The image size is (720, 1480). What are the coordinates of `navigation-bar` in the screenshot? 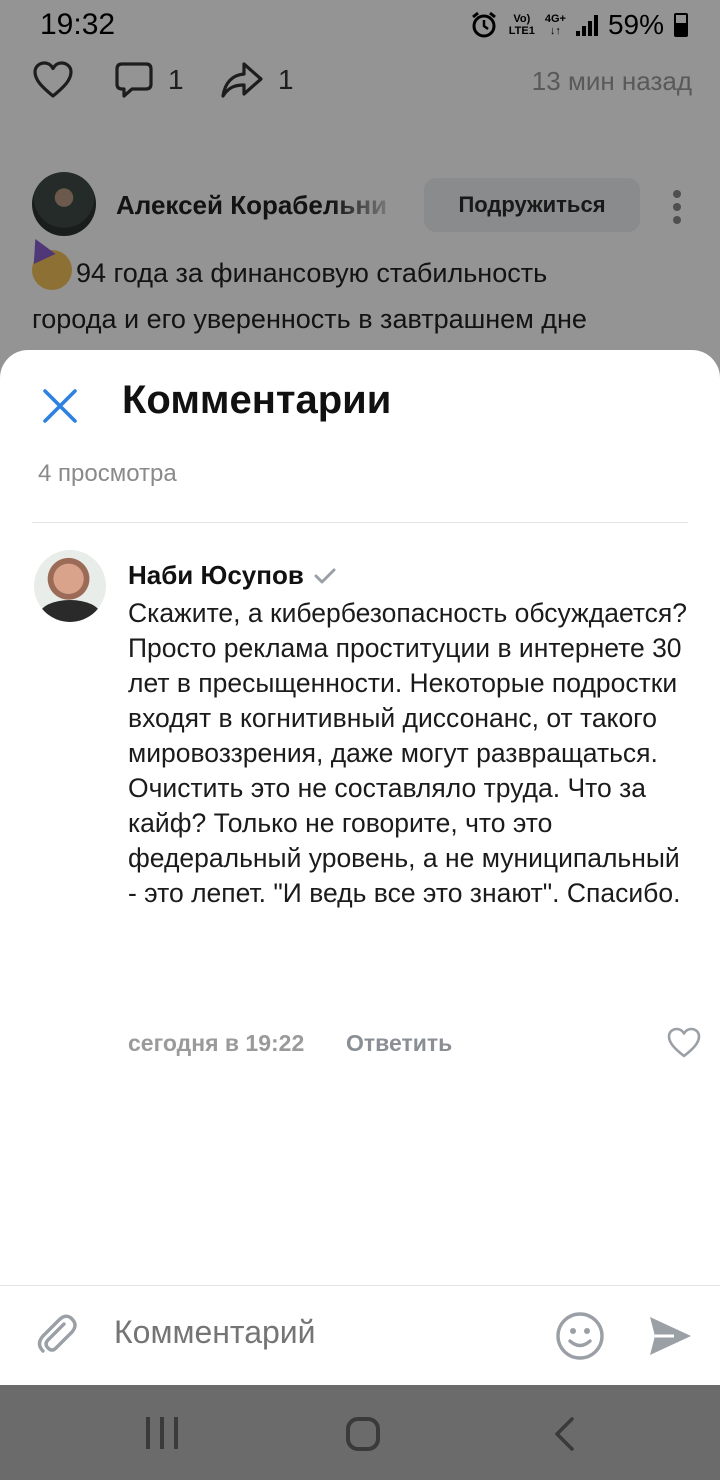 It's located at (360, 1432).